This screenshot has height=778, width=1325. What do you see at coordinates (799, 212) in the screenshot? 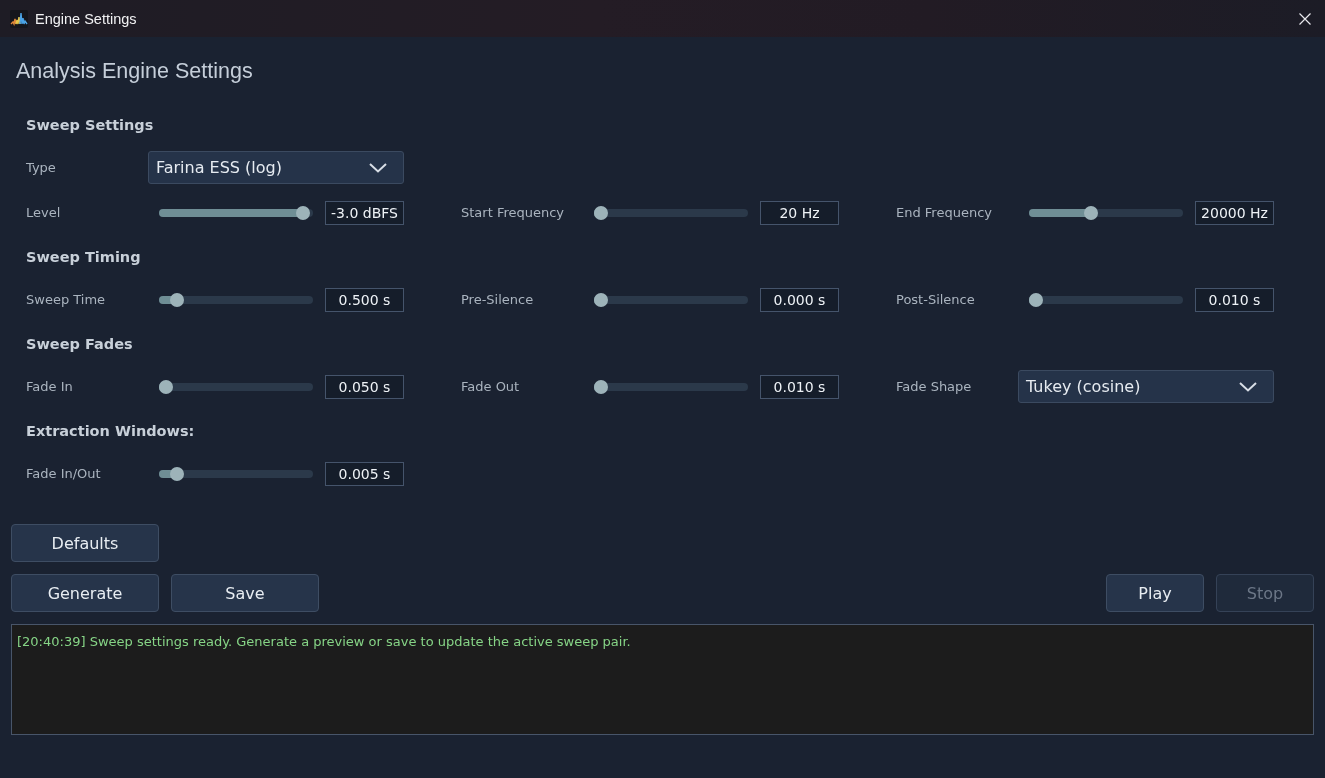
I see `value-field: 20 Hz` at bounding box center [799, 212].